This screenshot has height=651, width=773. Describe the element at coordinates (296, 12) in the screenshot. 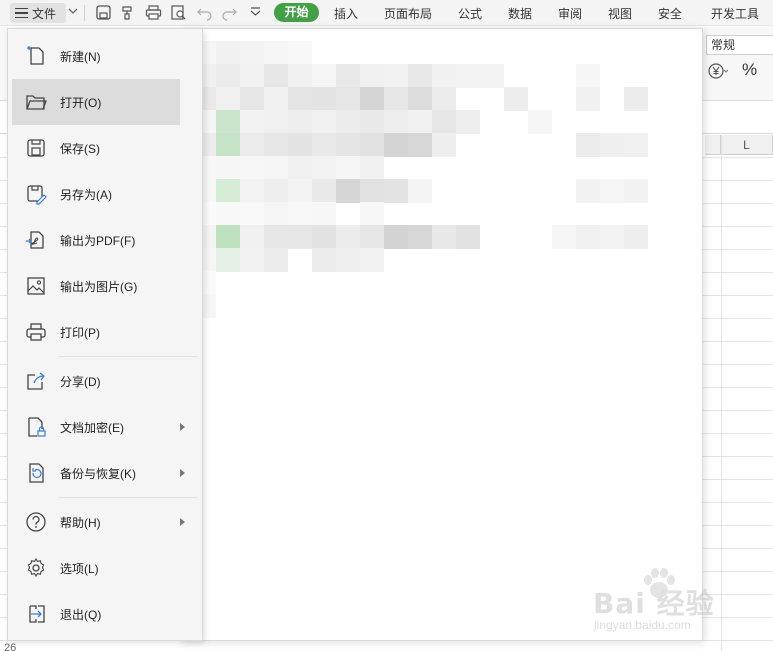

I see `tab-home: 开始` at that location.